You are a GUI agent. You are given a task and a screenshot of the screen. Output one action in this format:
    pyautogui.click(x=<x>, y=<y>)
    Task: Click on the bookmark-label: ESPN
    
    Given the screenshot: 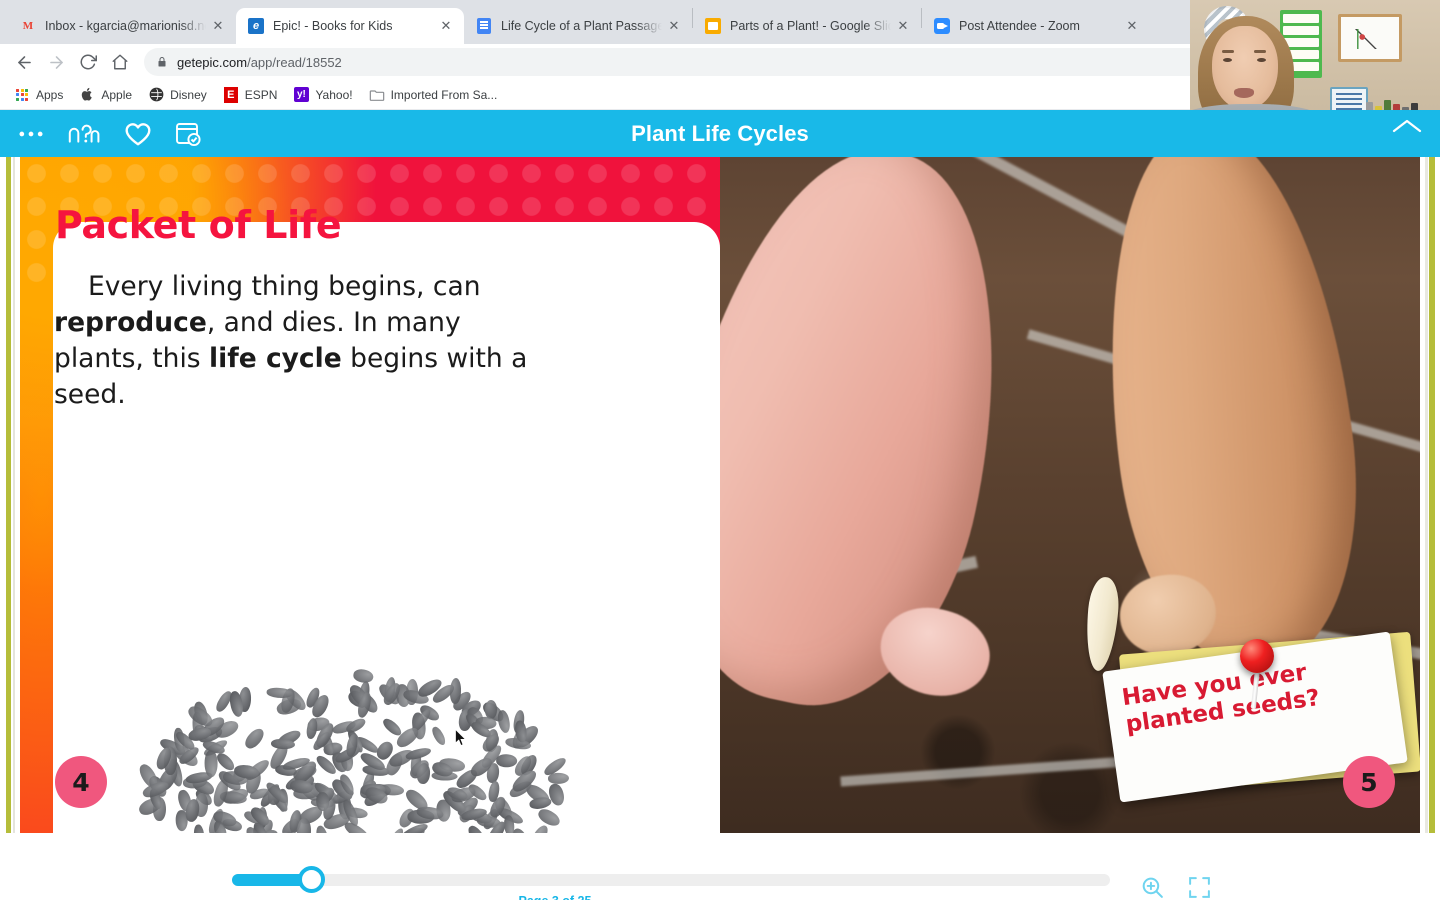 What is the action you would take?
    pyautogui.click(x=261, y=94)
    